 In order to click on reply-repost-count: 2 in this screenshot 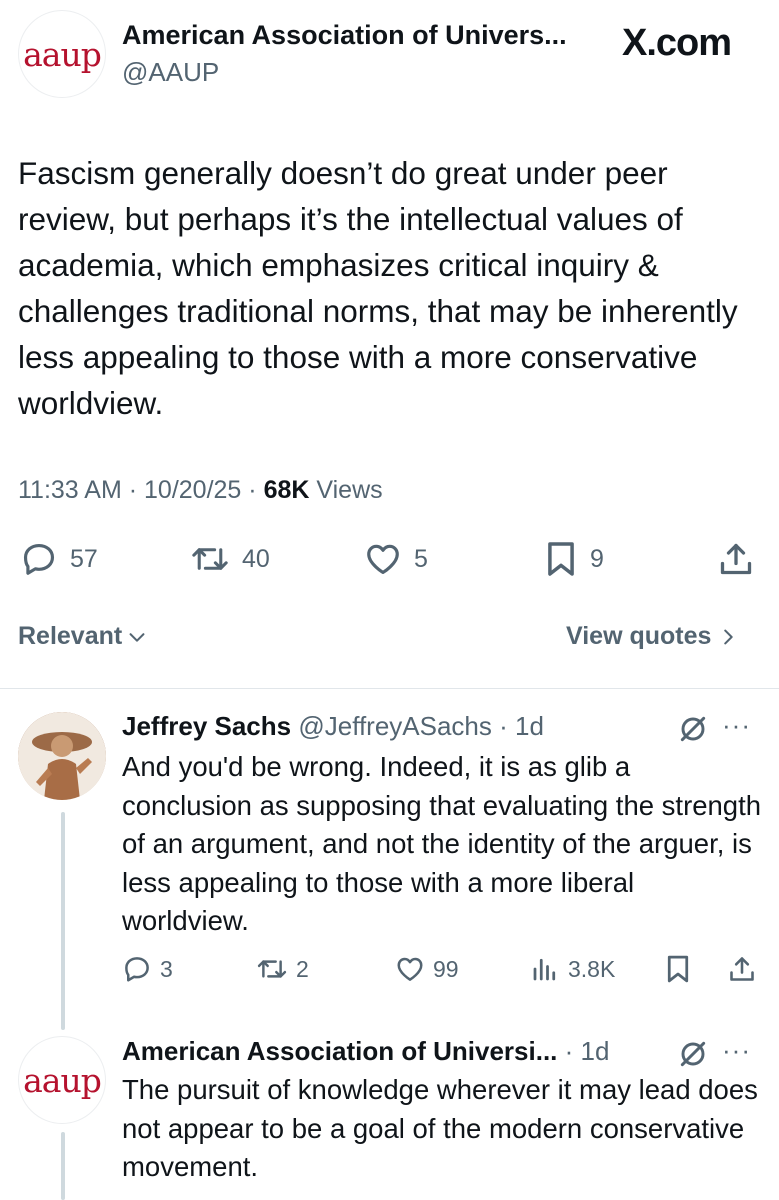, I will do `click(302, 968)`.